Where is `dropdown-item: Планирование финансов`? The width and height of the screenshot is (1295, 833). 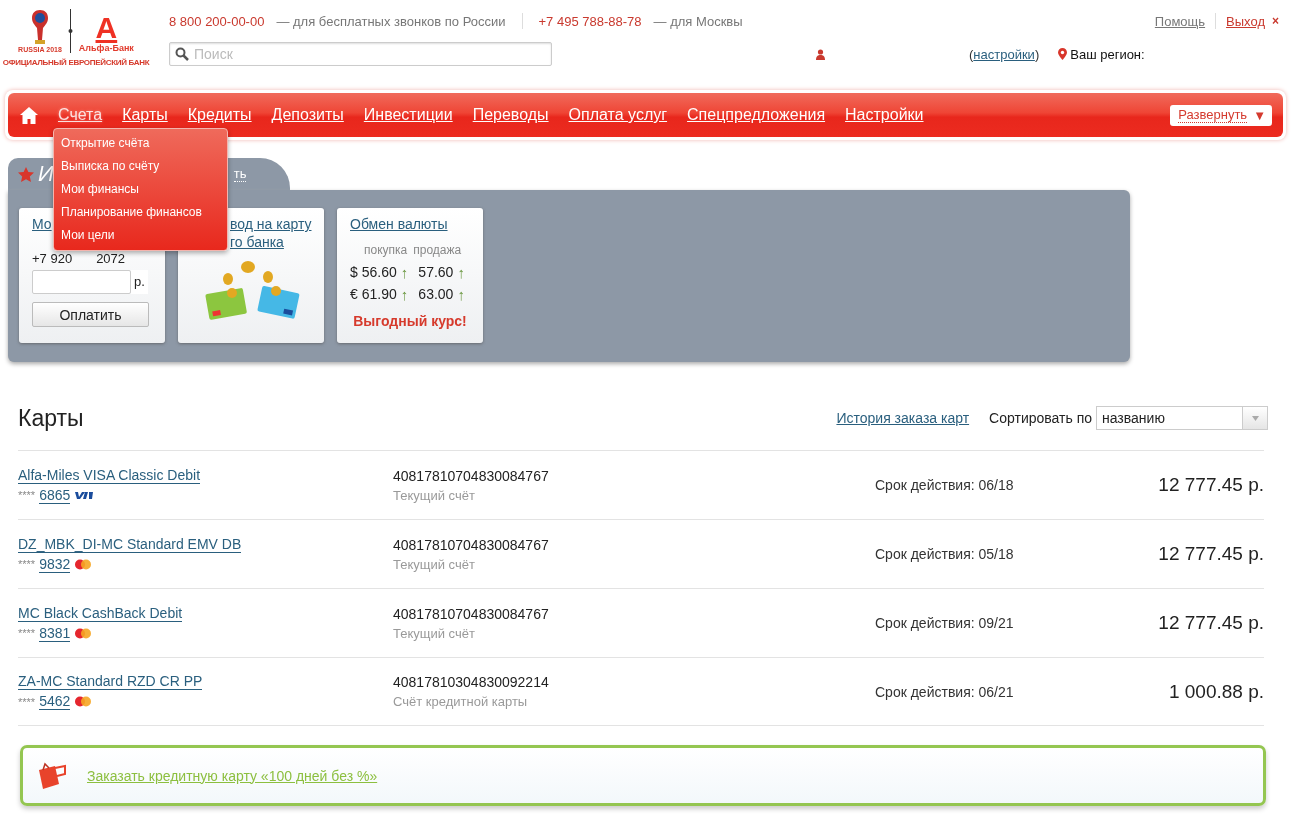
dropdown-item: Планирование финансов is located at coordinates (140, 212).